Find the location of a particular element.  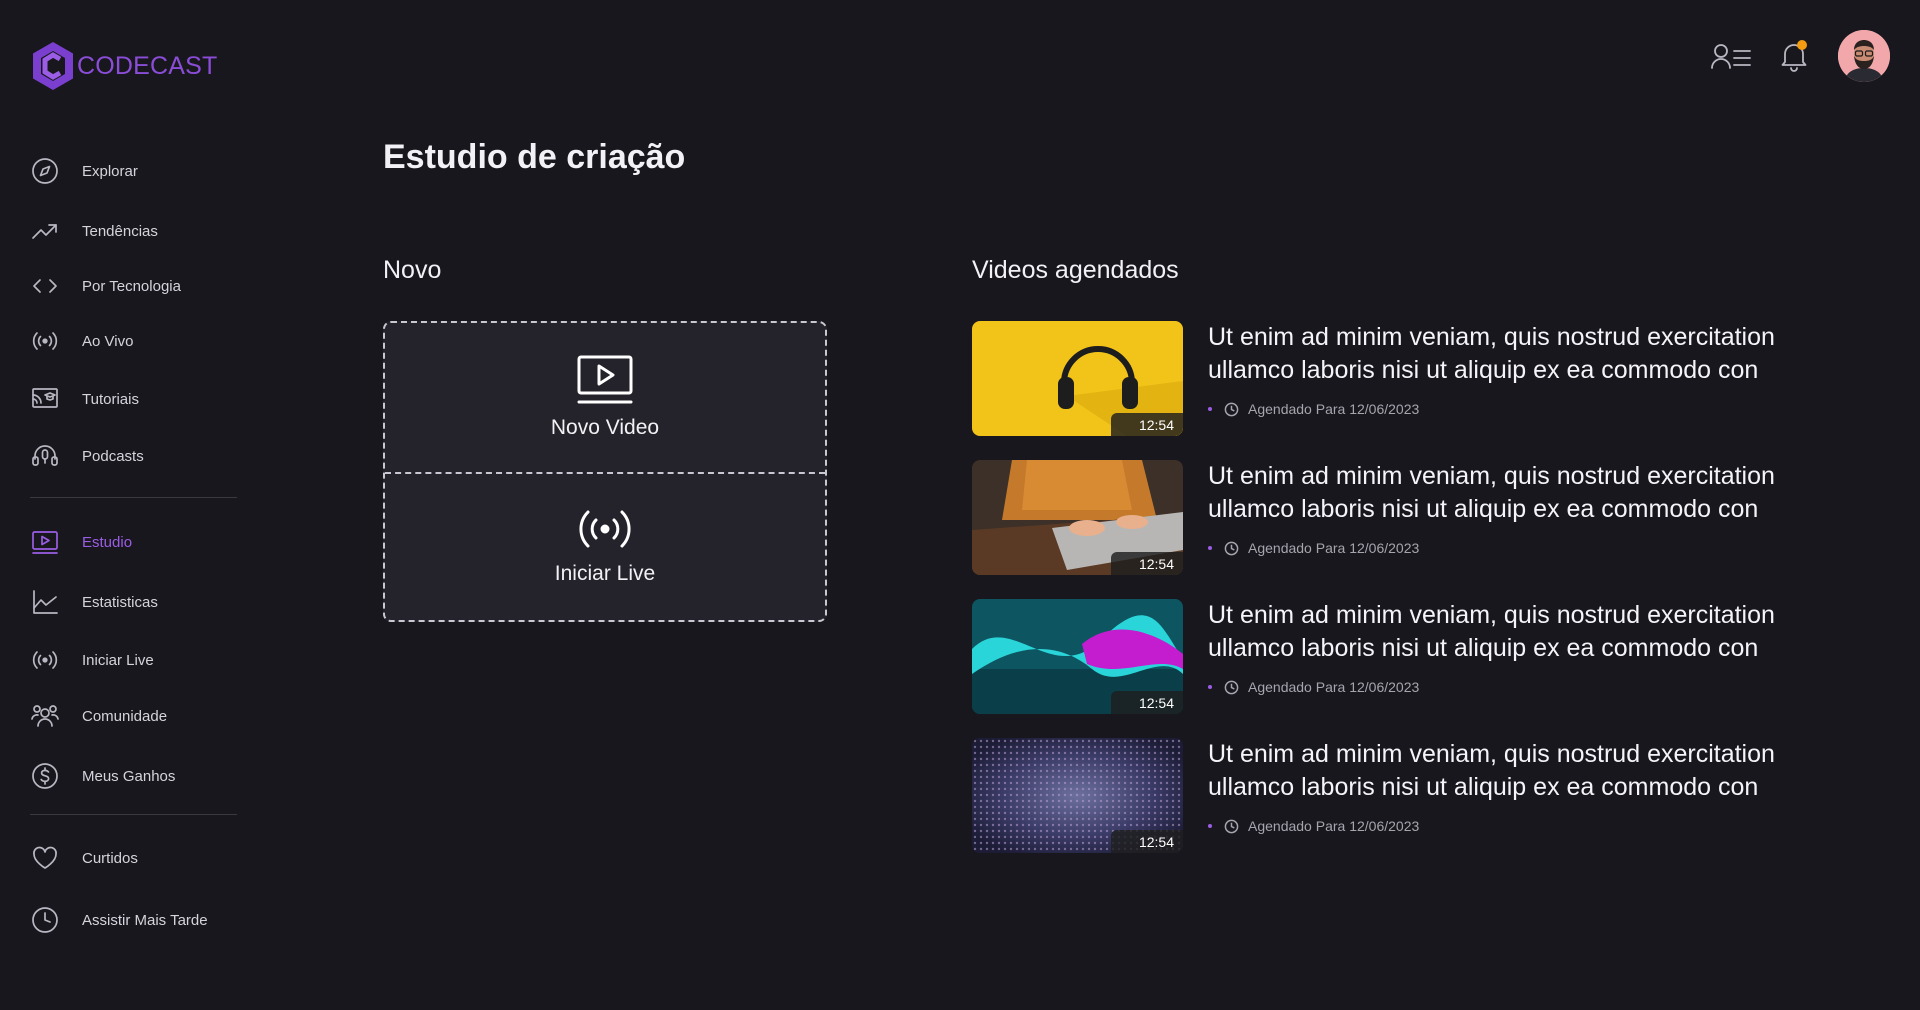

sidebar-item-label: Meus Ganhos is located at coordinates (129, 776).